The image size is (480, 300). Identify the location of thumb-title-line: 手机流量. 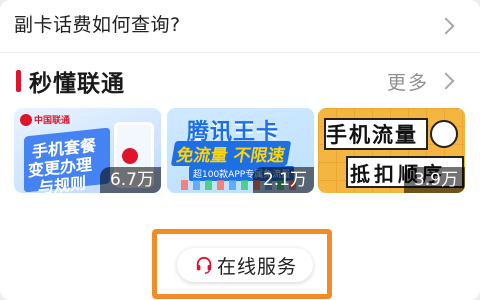
(372, 135).